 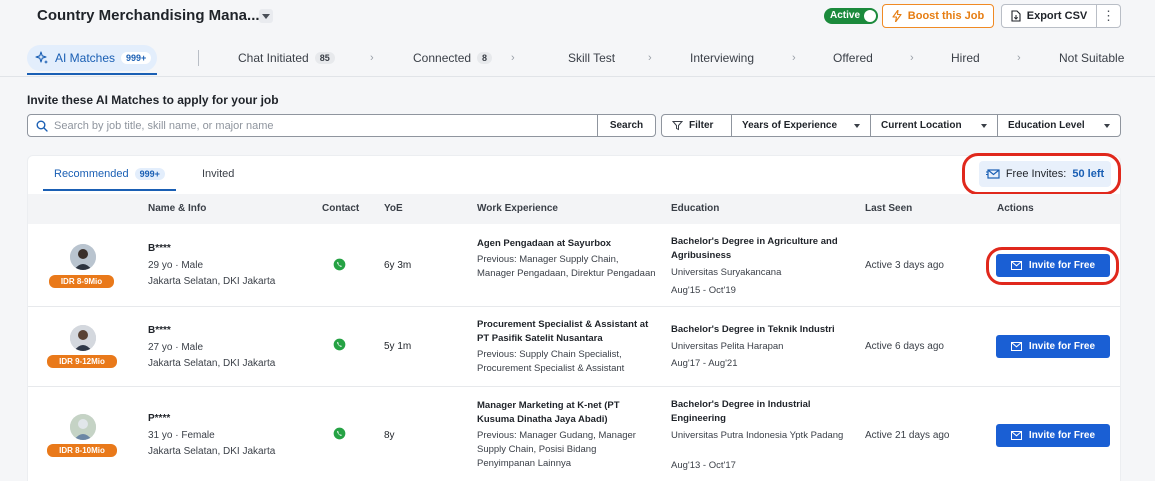 What do you see at coordinates (398, 265) in the screenshot?
I see `candidate-yoe: 6y 3m` at bounding box center [398, 265].